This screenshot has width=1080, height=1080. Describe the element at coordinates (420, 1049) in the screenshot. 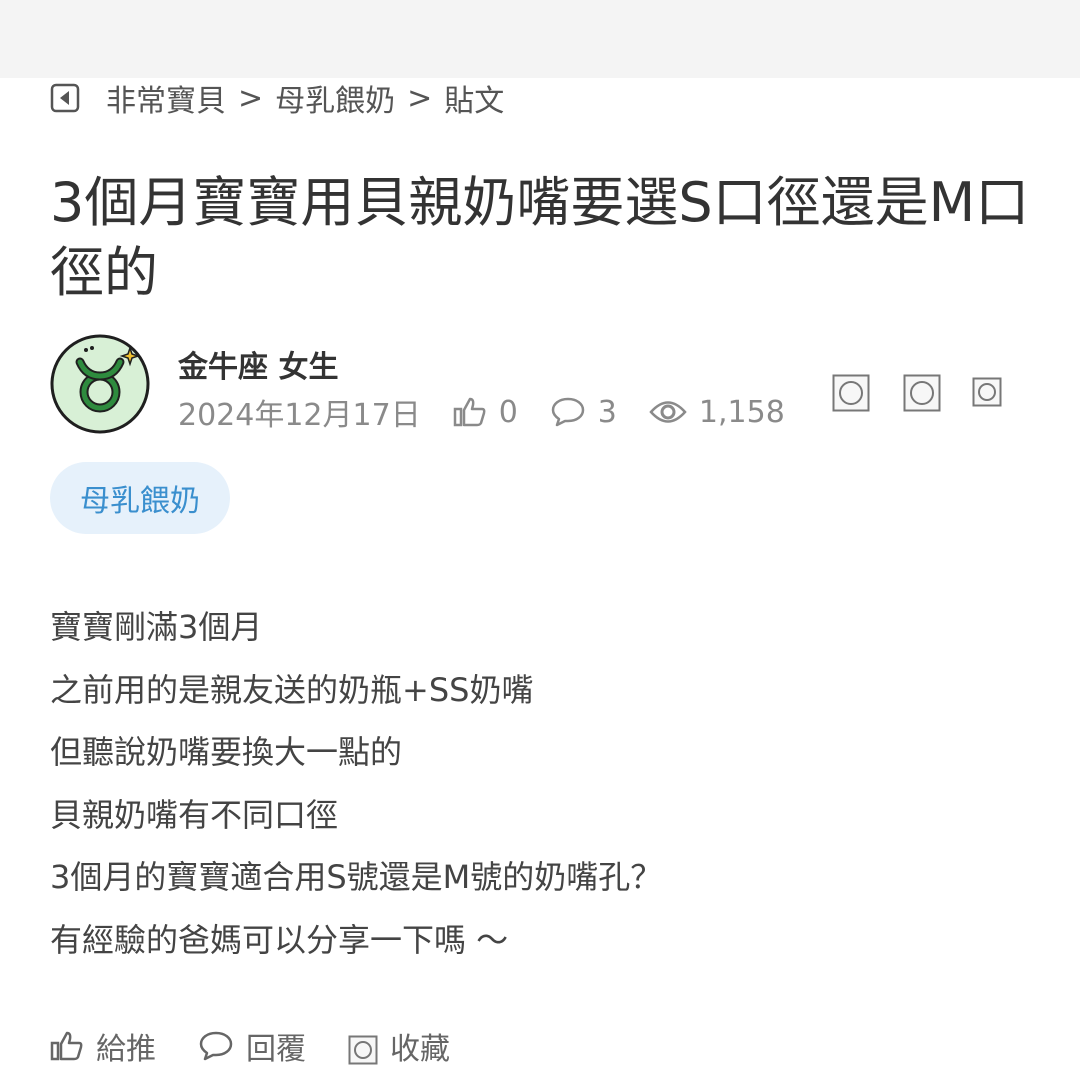

I see `save-button-label: 收藏` at that location.